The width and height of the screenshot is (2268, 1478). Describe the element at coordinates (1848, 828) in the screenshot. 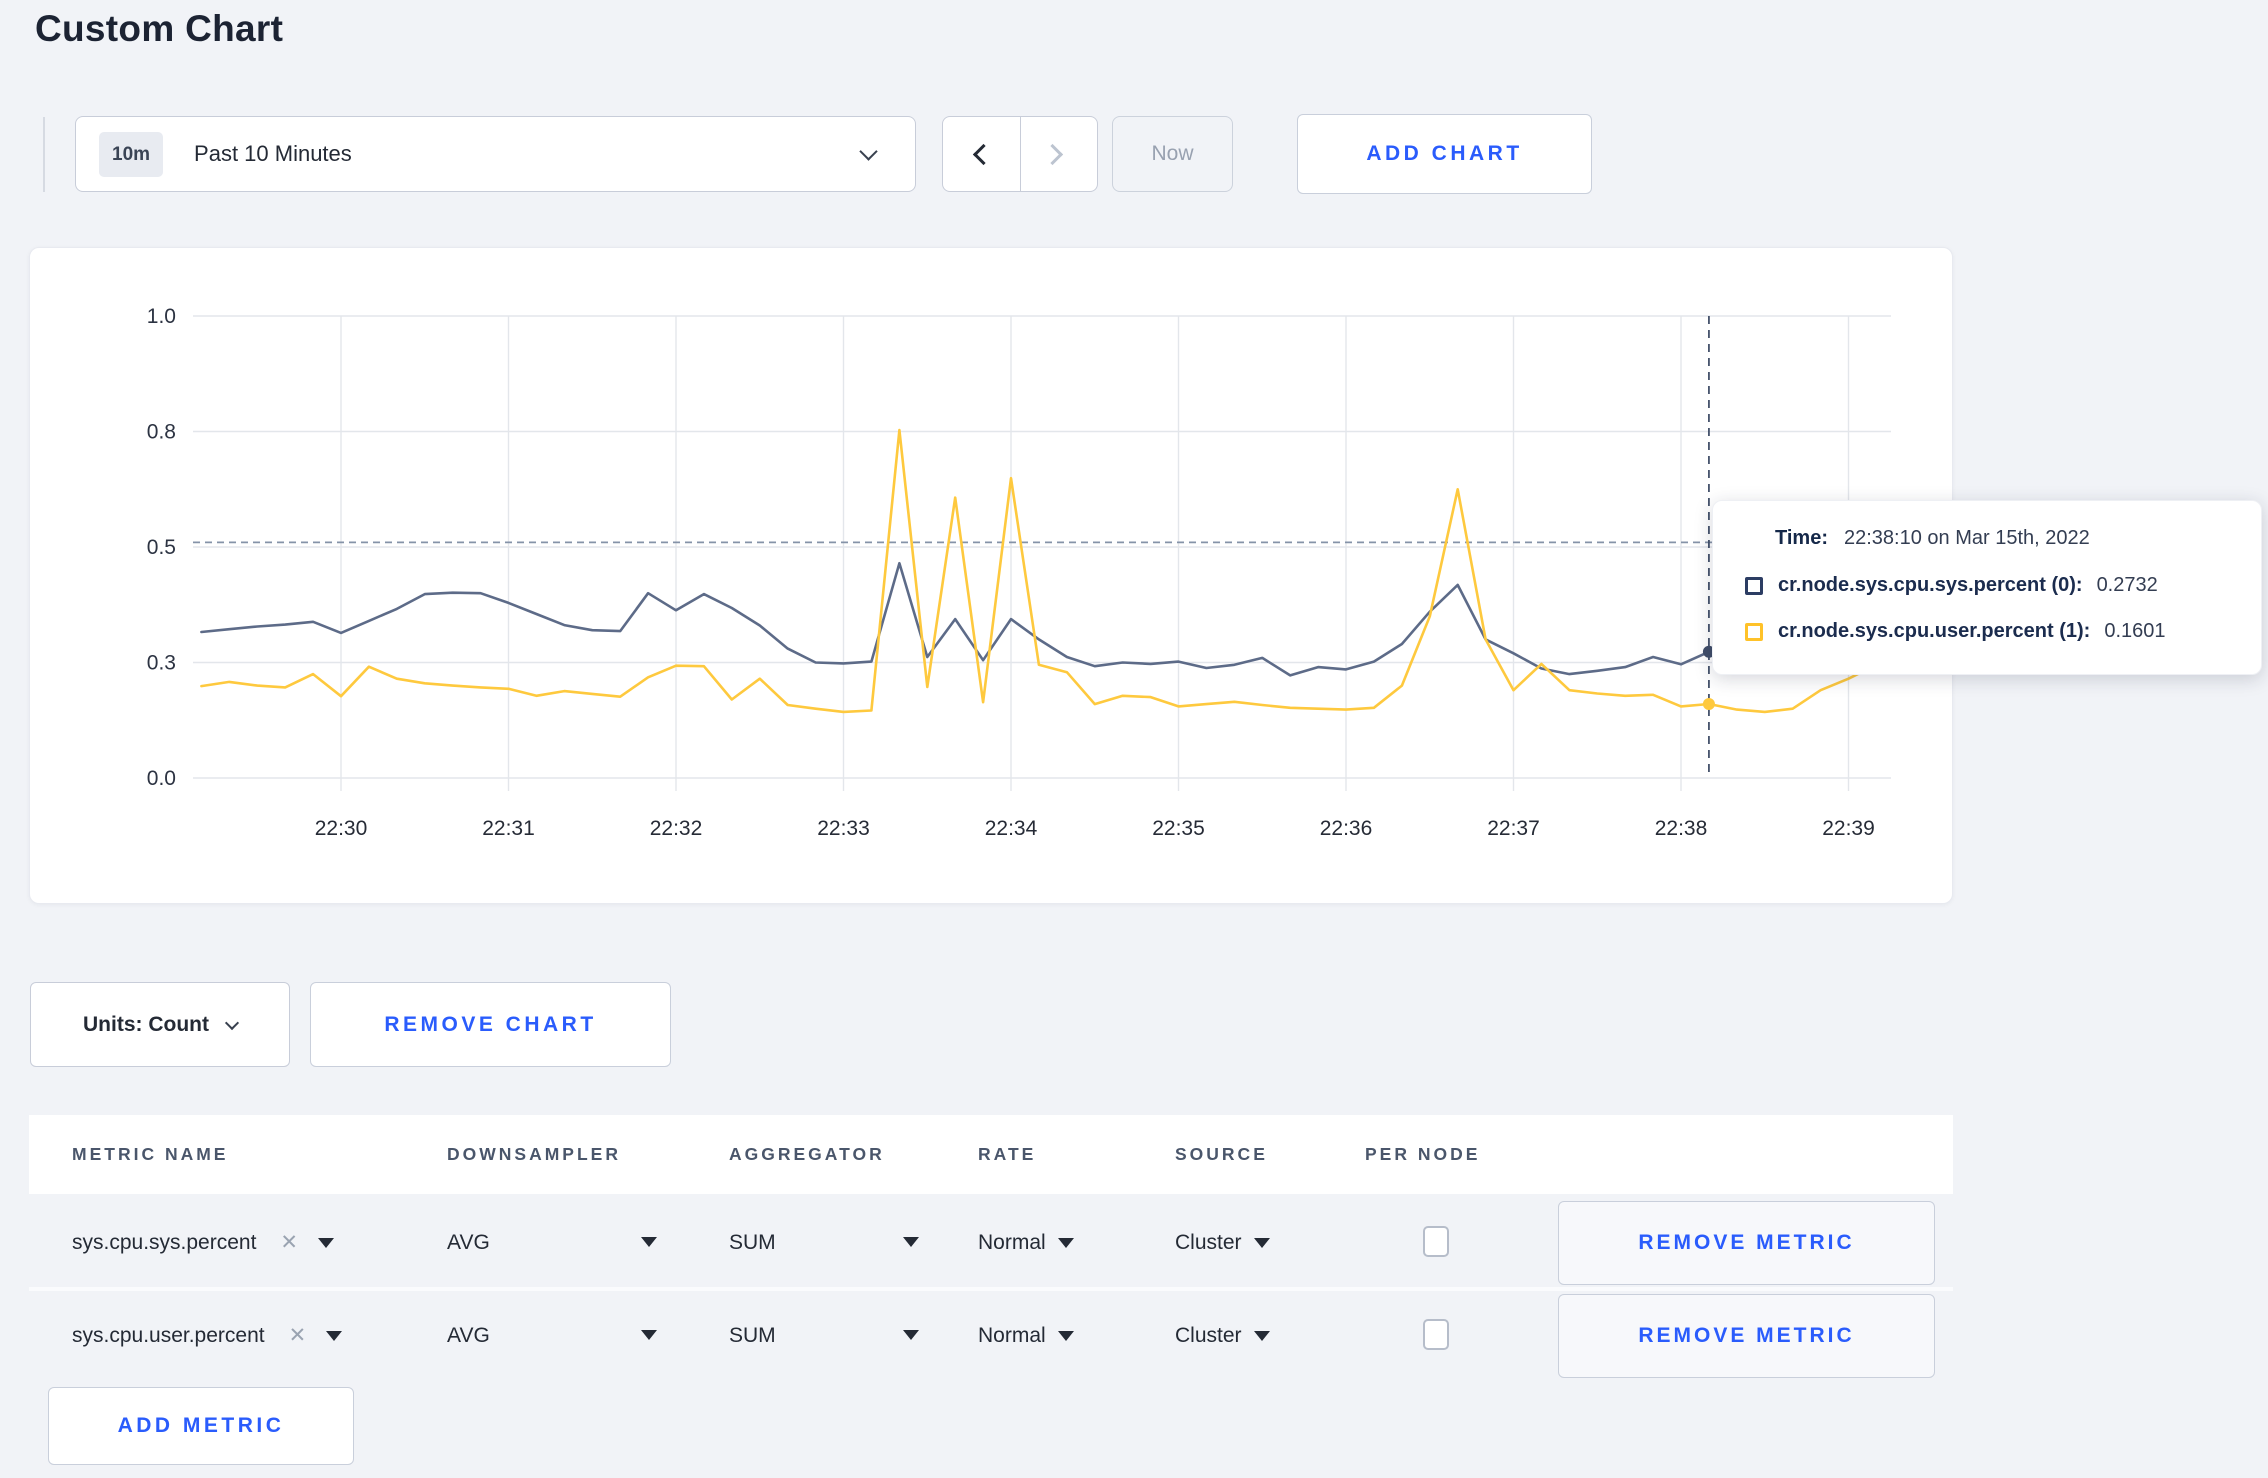

I see `svg-text: 22:39` at that location.